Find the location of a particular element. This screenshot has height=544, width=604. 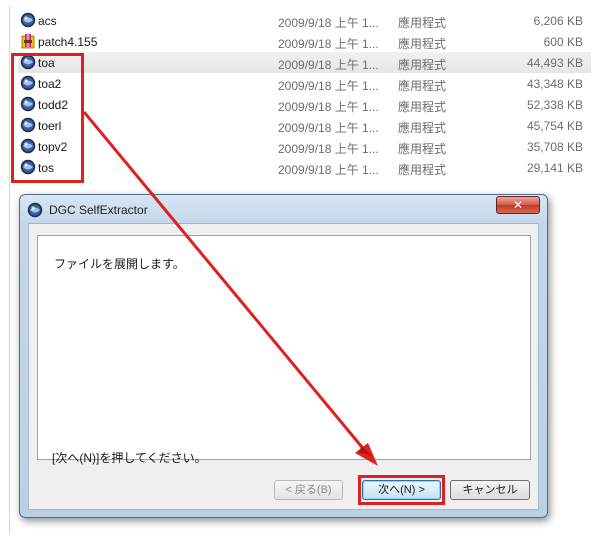

file-name: acs is located at coordinates (47, 21).